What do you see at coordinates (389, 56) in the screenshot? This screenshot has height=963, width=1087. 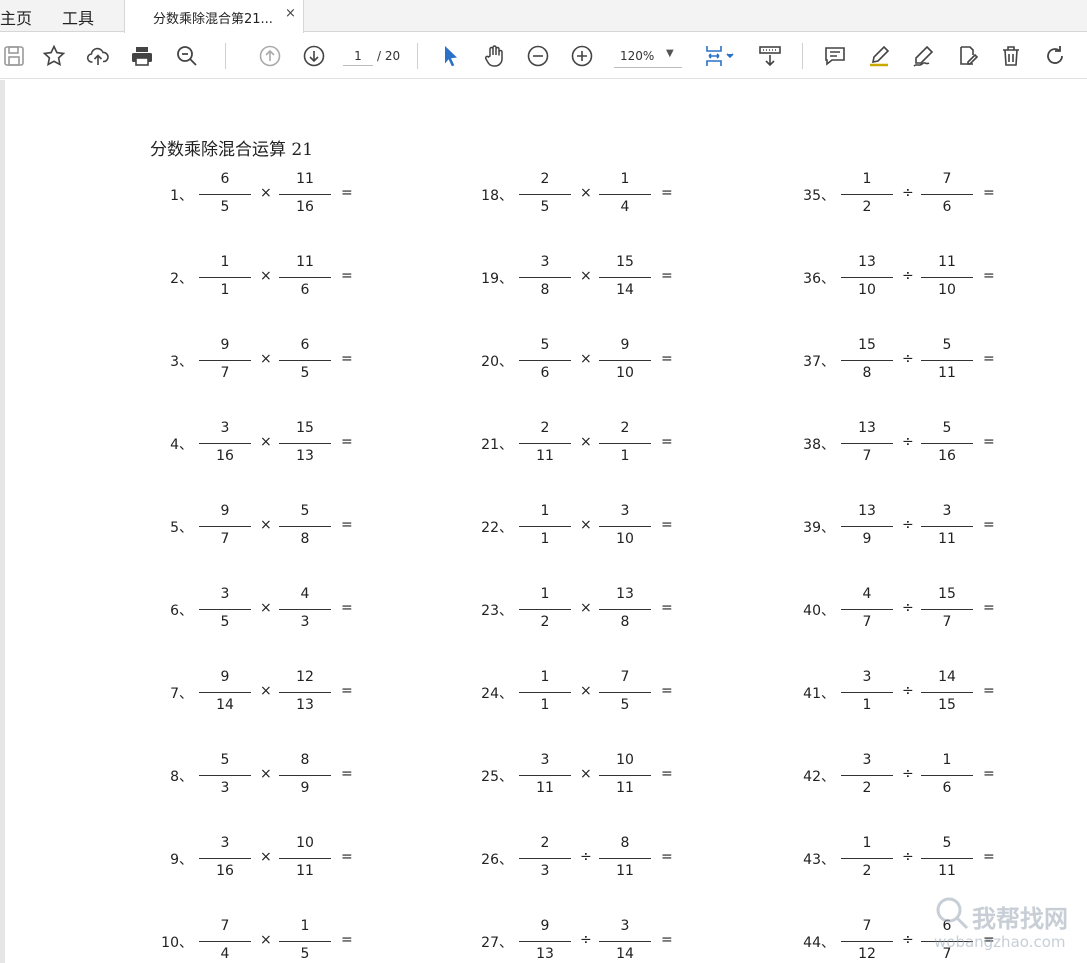 I see `page-total-label: / 20` at bounding box center [389, 56].